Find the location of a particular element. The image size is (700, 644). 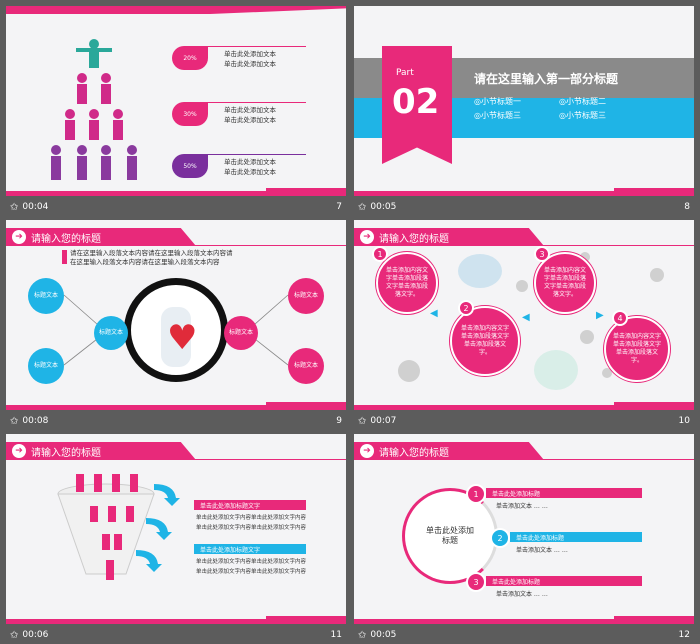

slide-timing: 00:08 is located at coordinates (35, 421).